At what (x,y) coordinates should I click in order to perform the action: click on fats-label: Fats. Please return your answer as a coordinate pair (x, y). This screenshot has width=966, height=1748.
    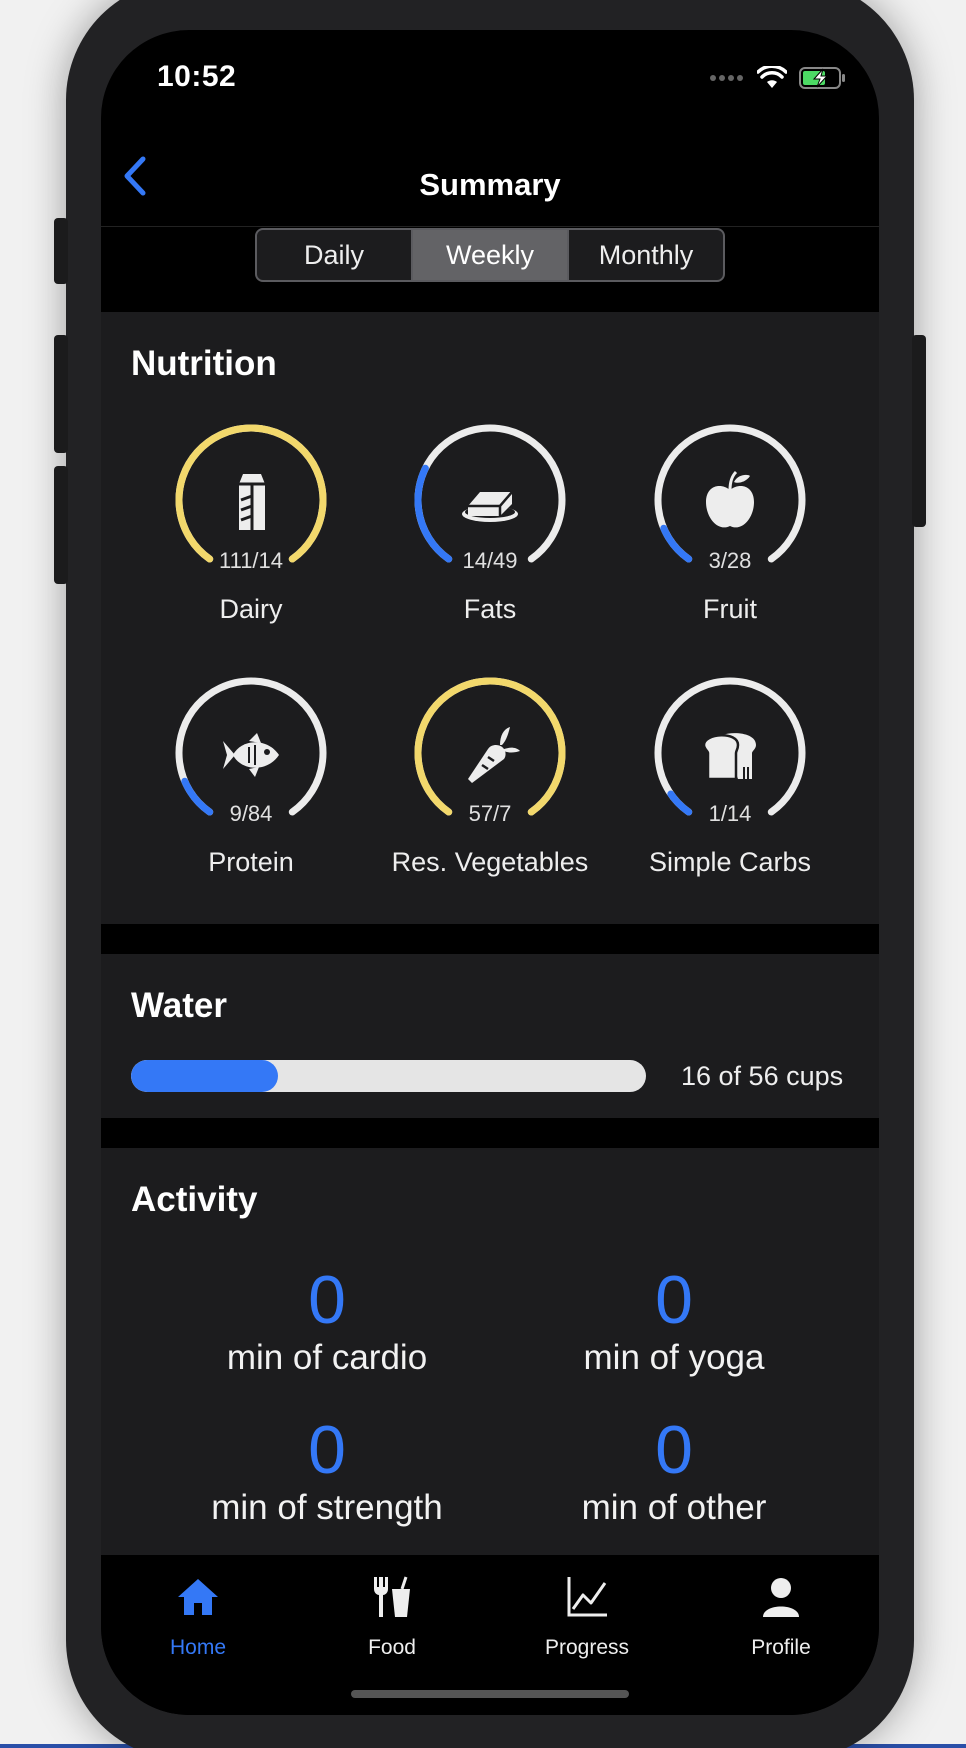
    Looking at the image, I should click on (490, 609).